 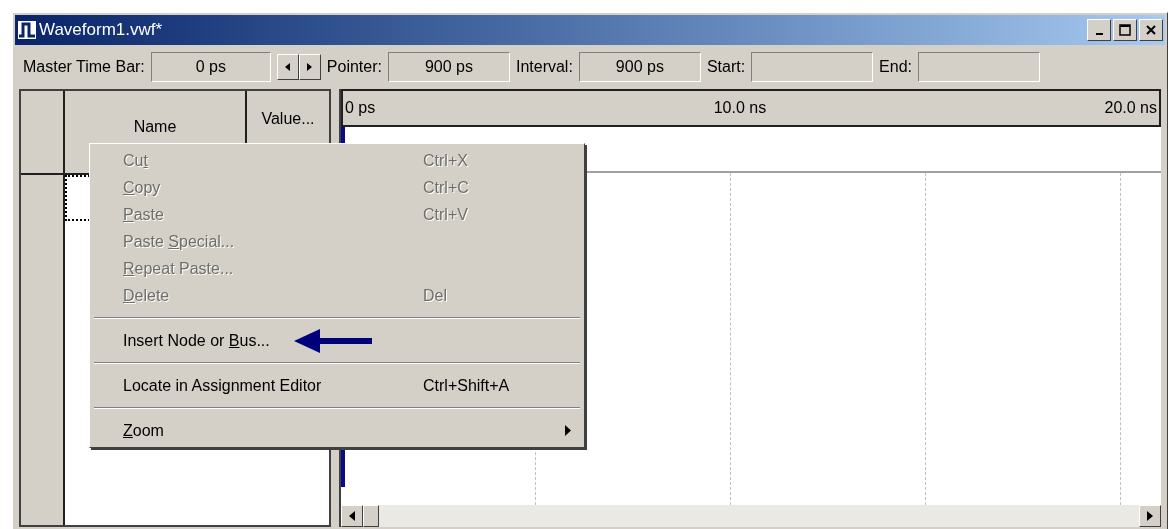 I want to click on next-button, so click(x=309, y=67).